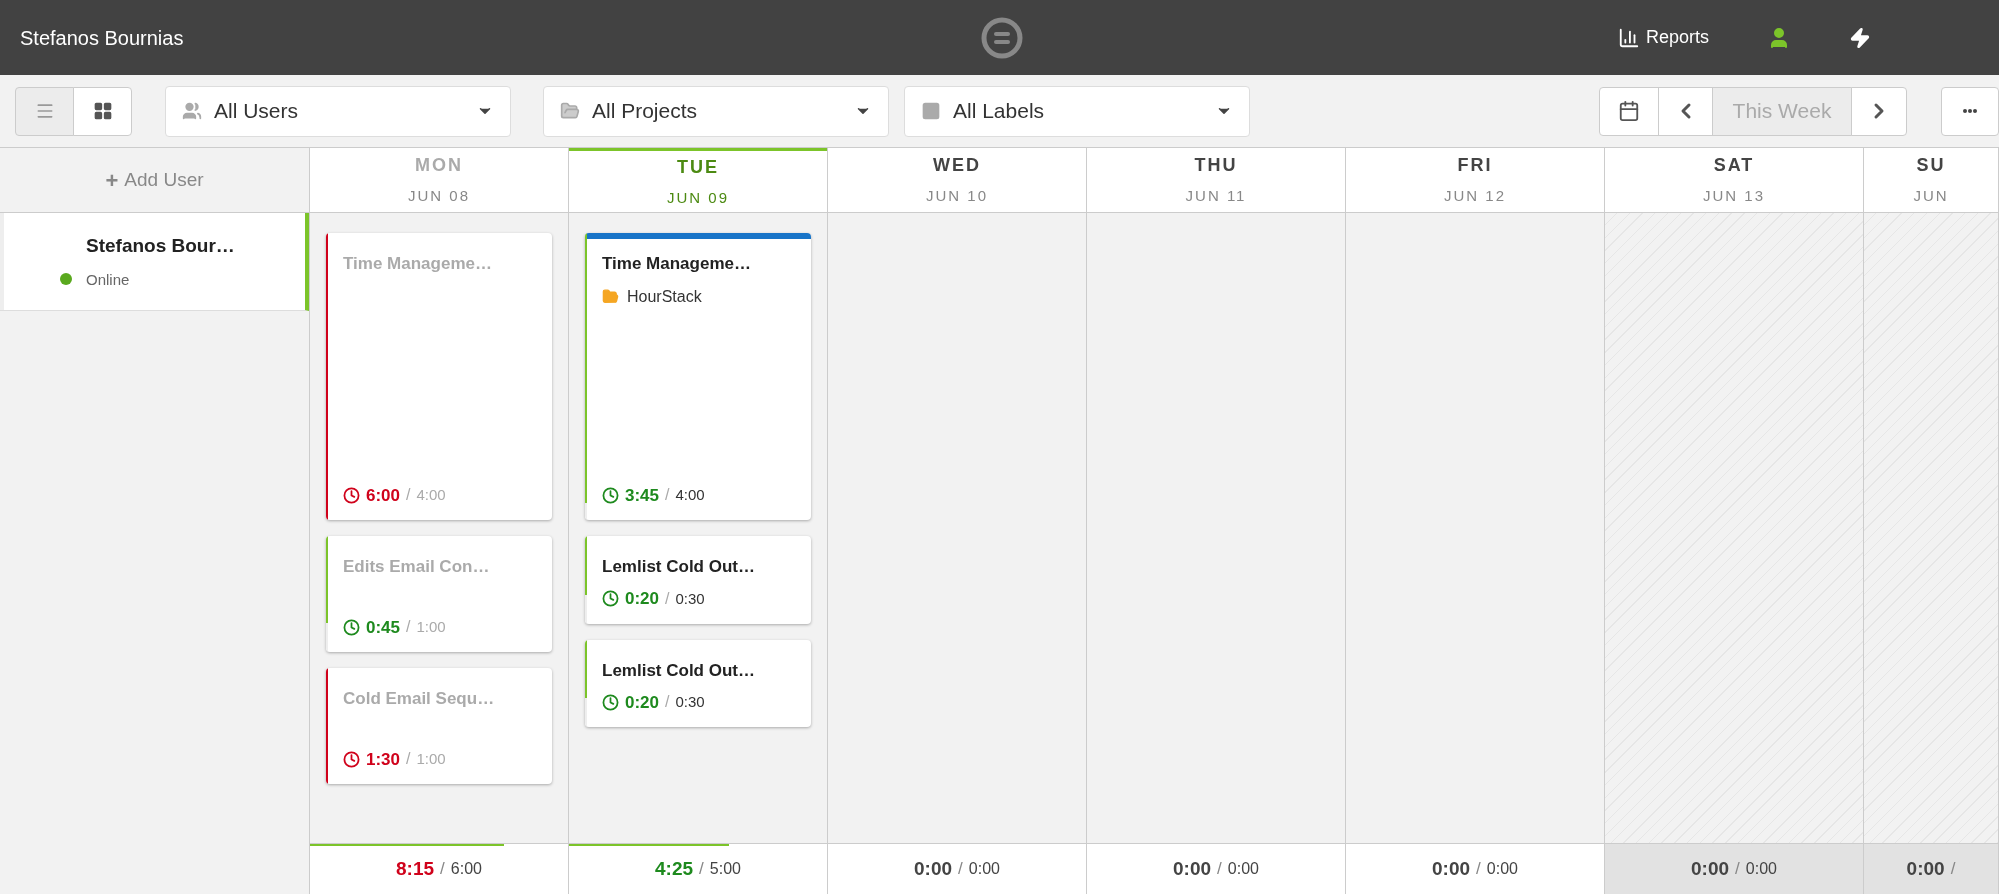  I want to click on weekday-label: SU, so click(1931, 166).